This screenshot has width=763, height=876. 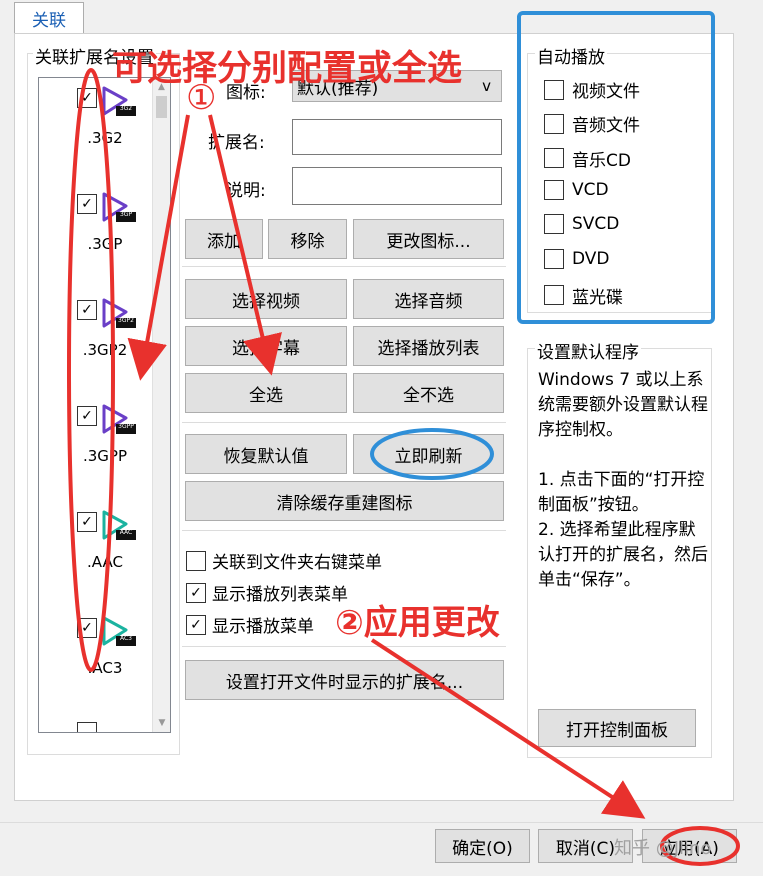 I want to click on extension-badge: 3GP2, so click(x=126, y=320).